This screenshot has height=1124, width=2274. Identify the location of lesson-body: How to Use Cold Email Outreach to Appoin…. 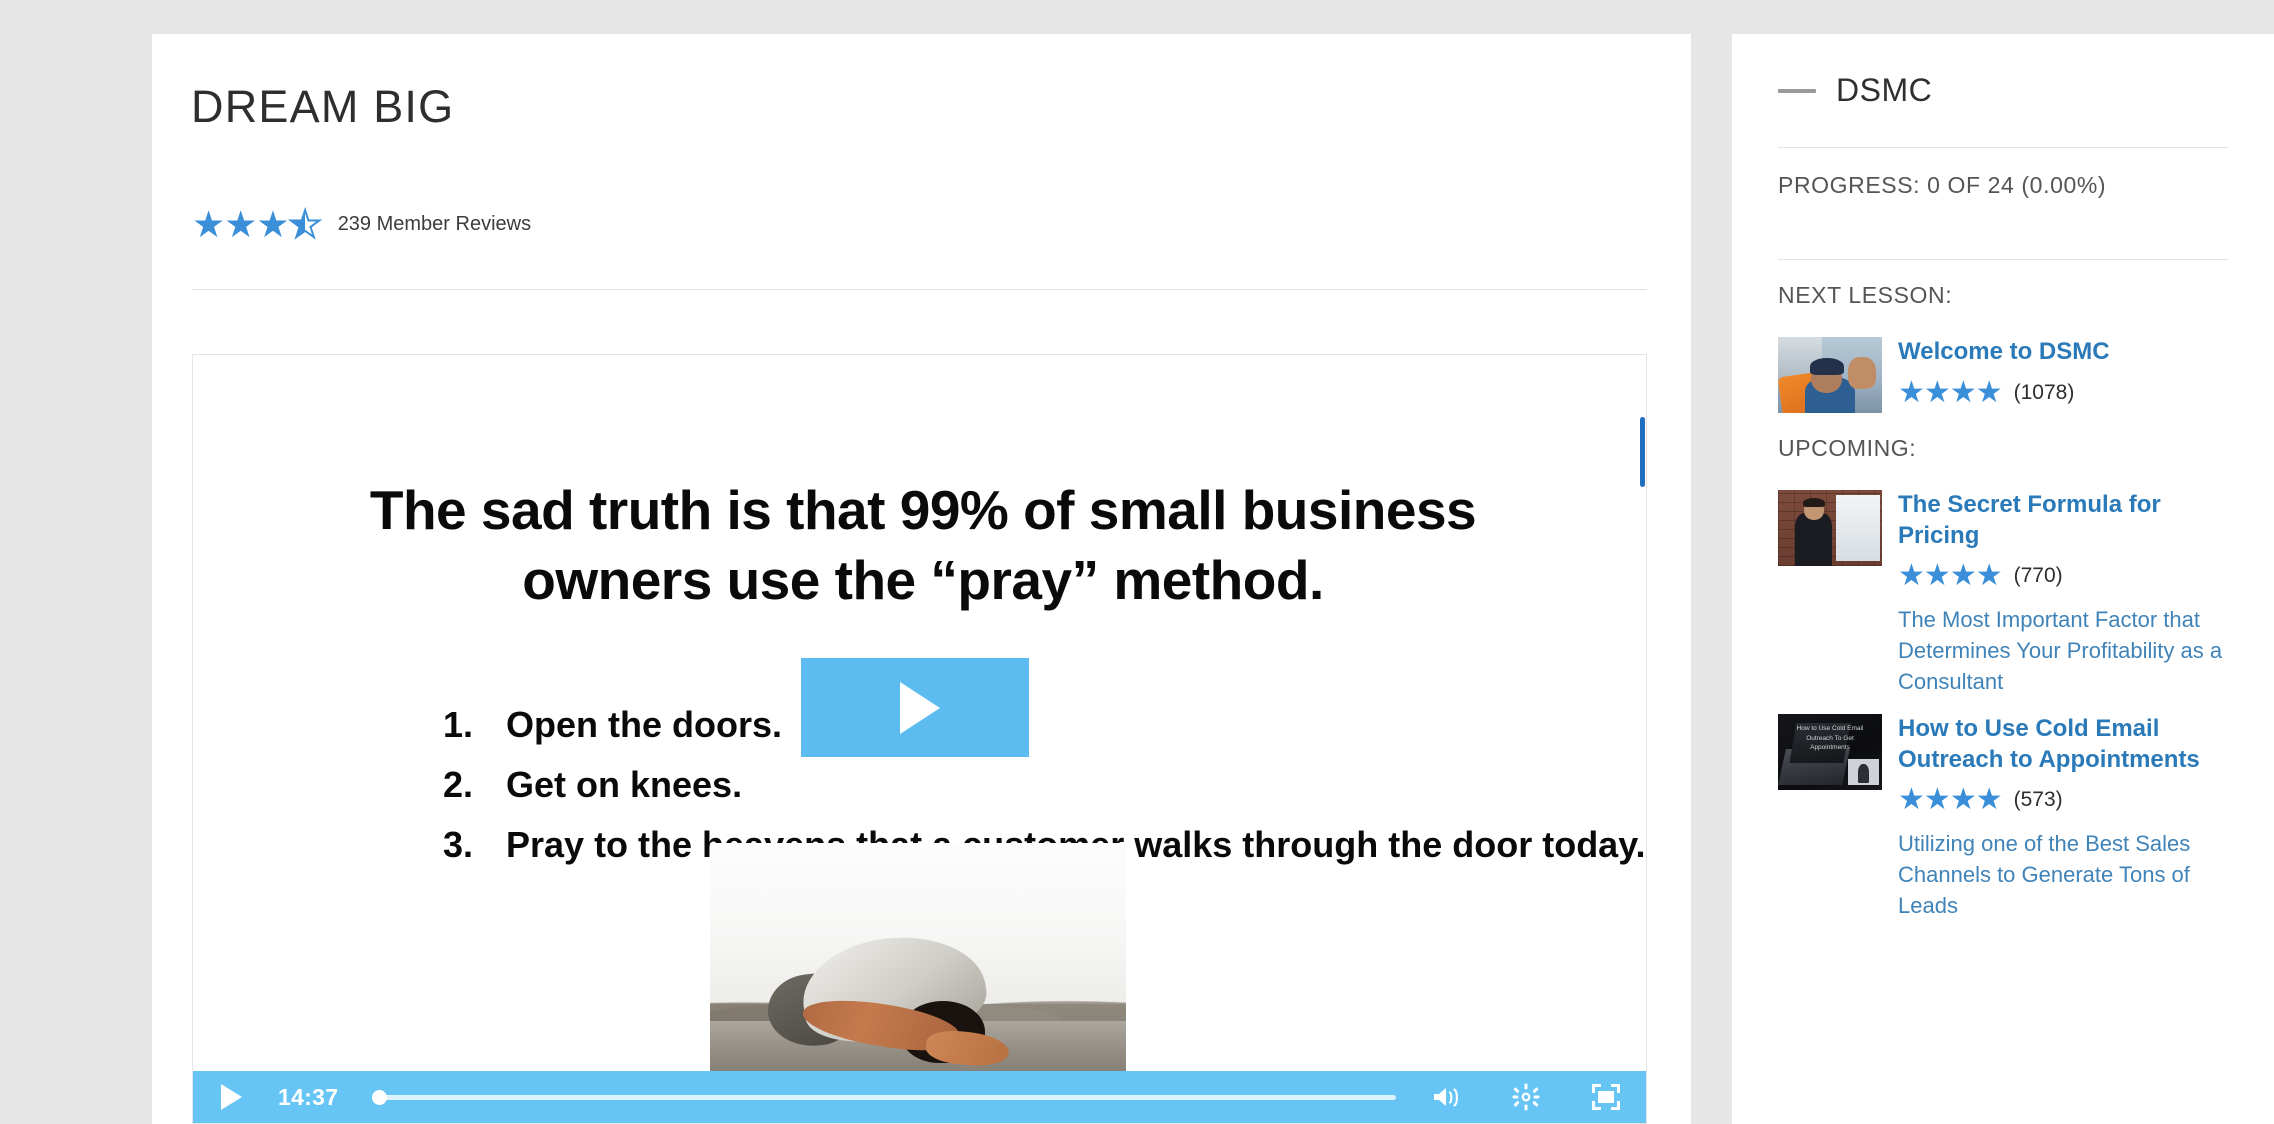
(2063, 818).